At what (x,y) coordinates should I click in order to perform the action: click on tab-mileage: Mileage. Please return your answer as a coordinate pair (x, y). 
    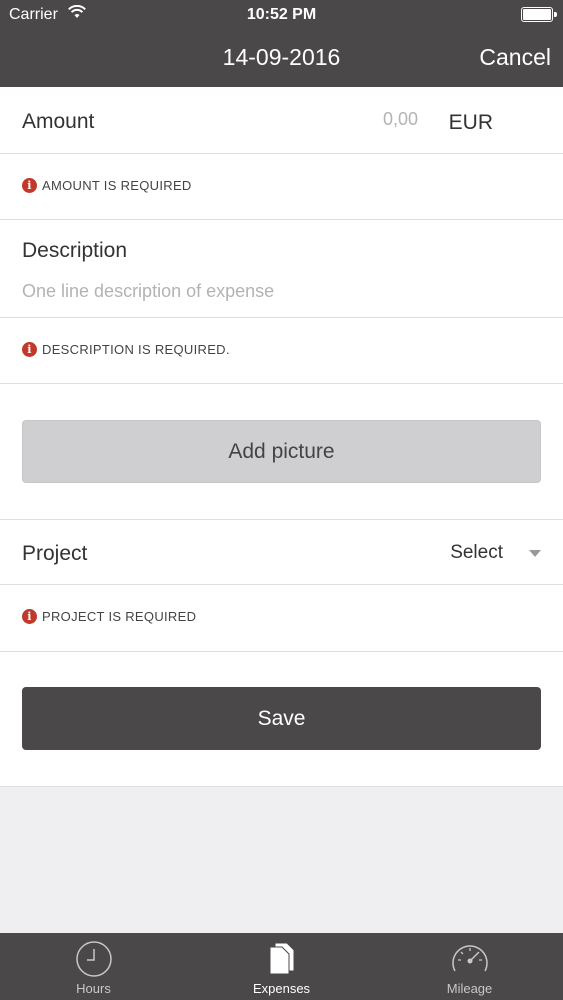
    Looking at the image, I should click on (469, 966).